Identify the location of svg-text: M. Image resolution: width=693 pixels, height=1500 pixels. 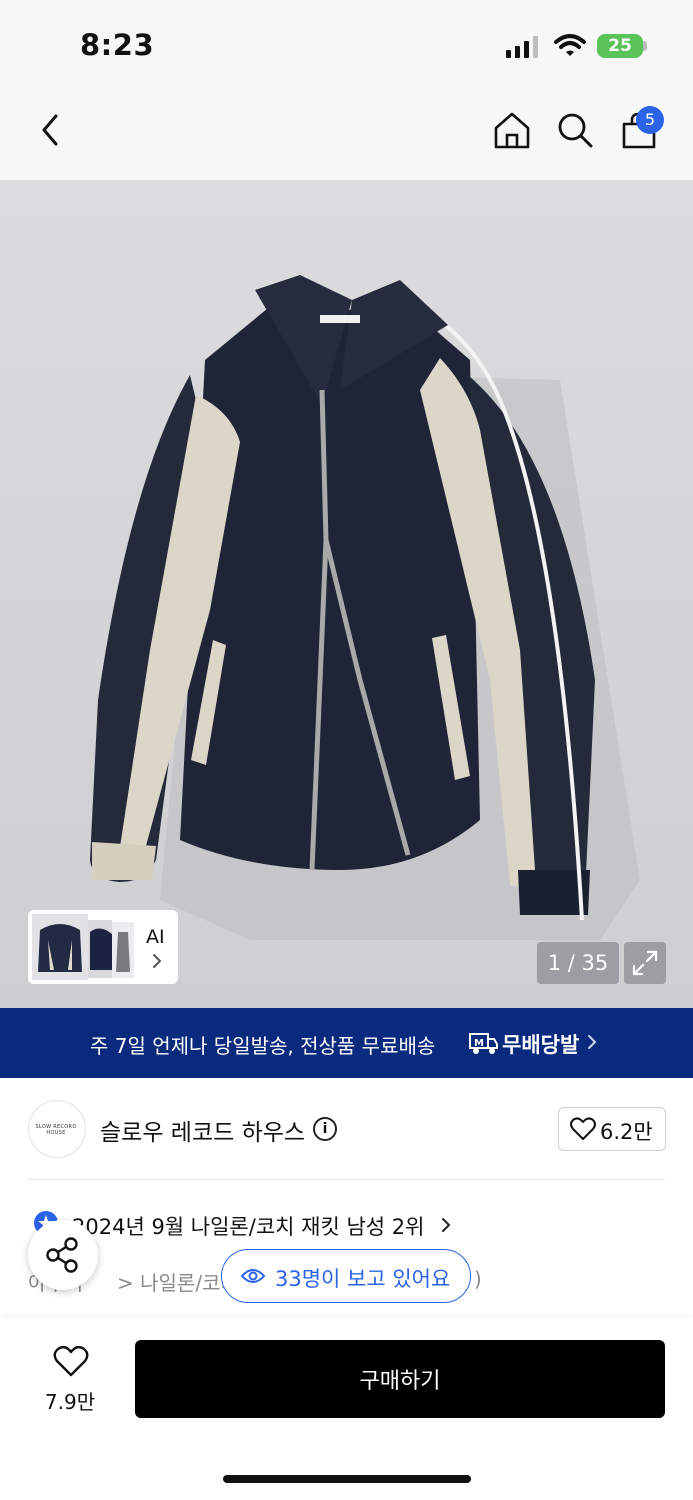
(479, 1043).